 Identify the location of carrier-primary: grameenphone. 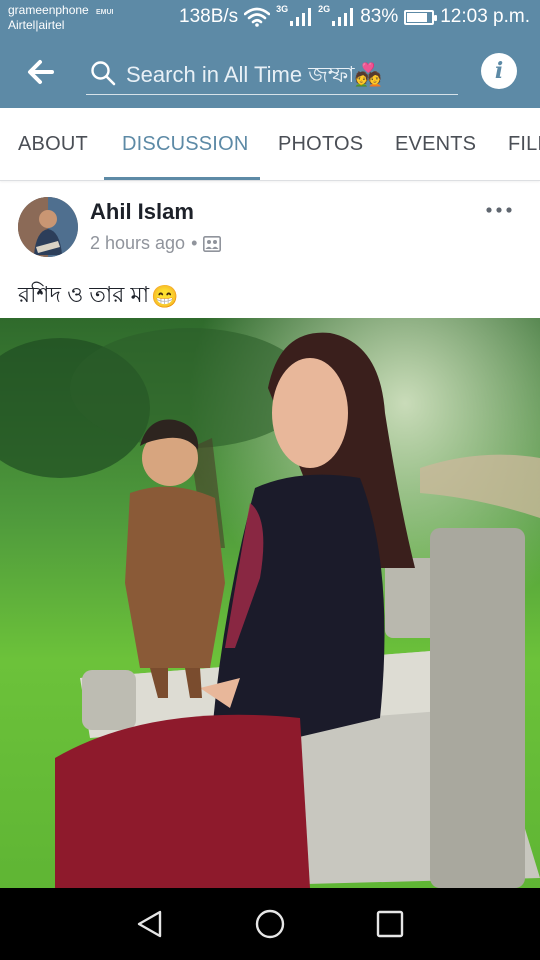
(48, 10).